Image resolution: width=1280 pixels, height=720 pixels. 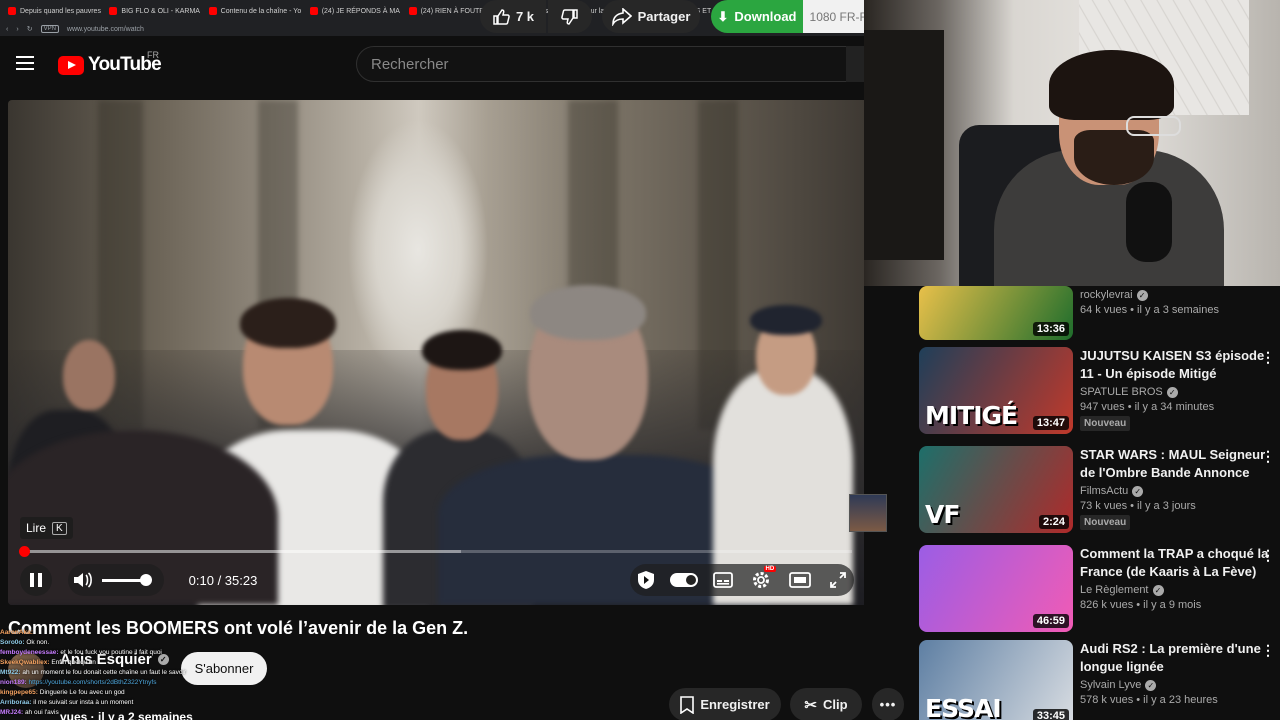 What do you see at coordinates (1138, 506) in the screenshot?
I see `recommended-meta: 73 k vues • il y a 3 jours` at bounding box center [1138, 506].